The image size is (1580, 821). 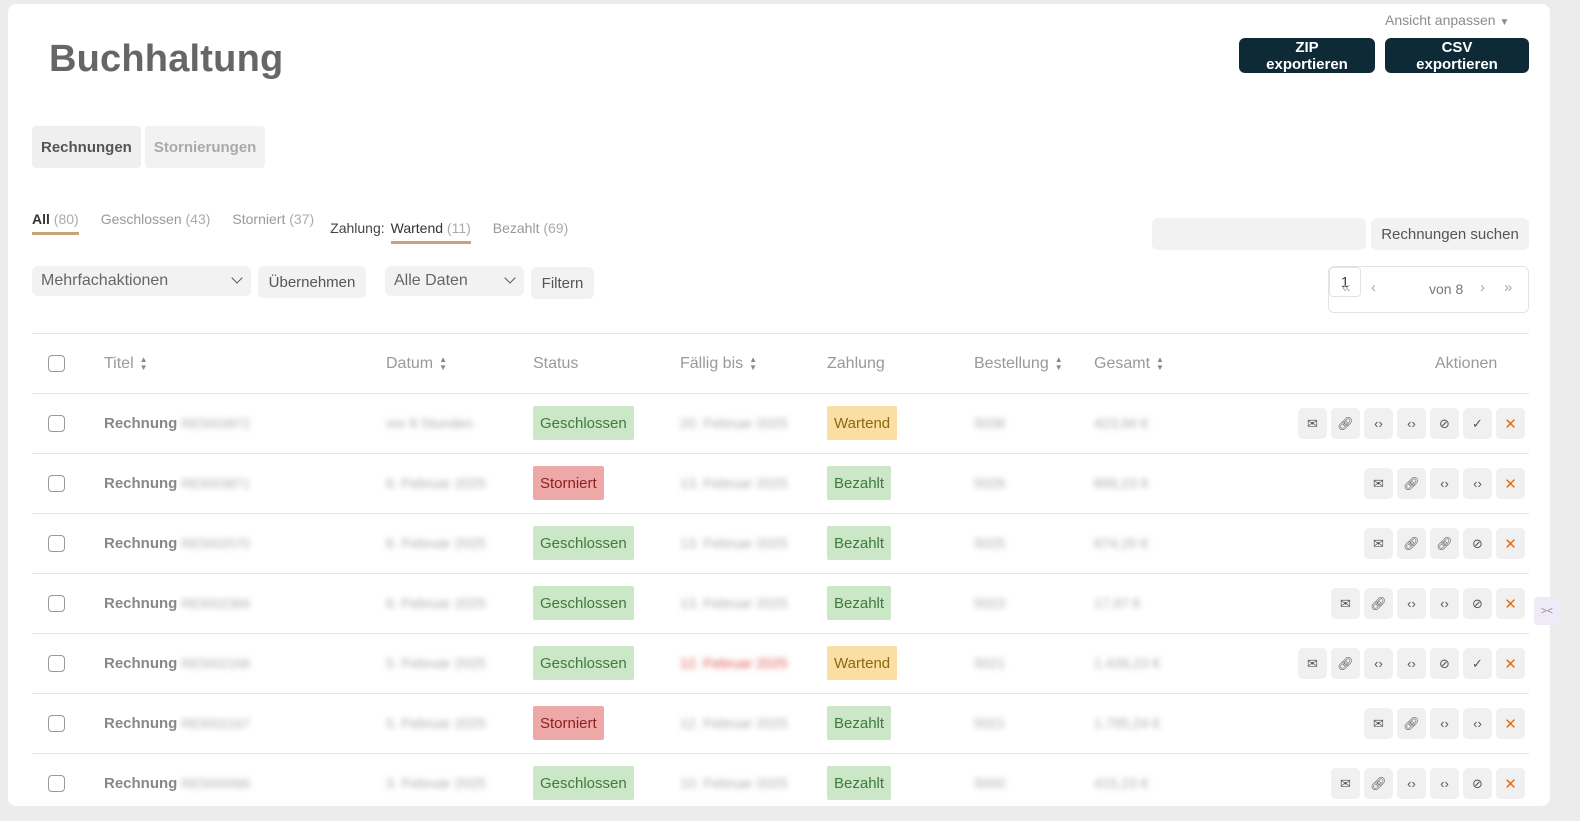 I want to click on invoice-total: 1.439,23 €, so click(x=1127, y=663).